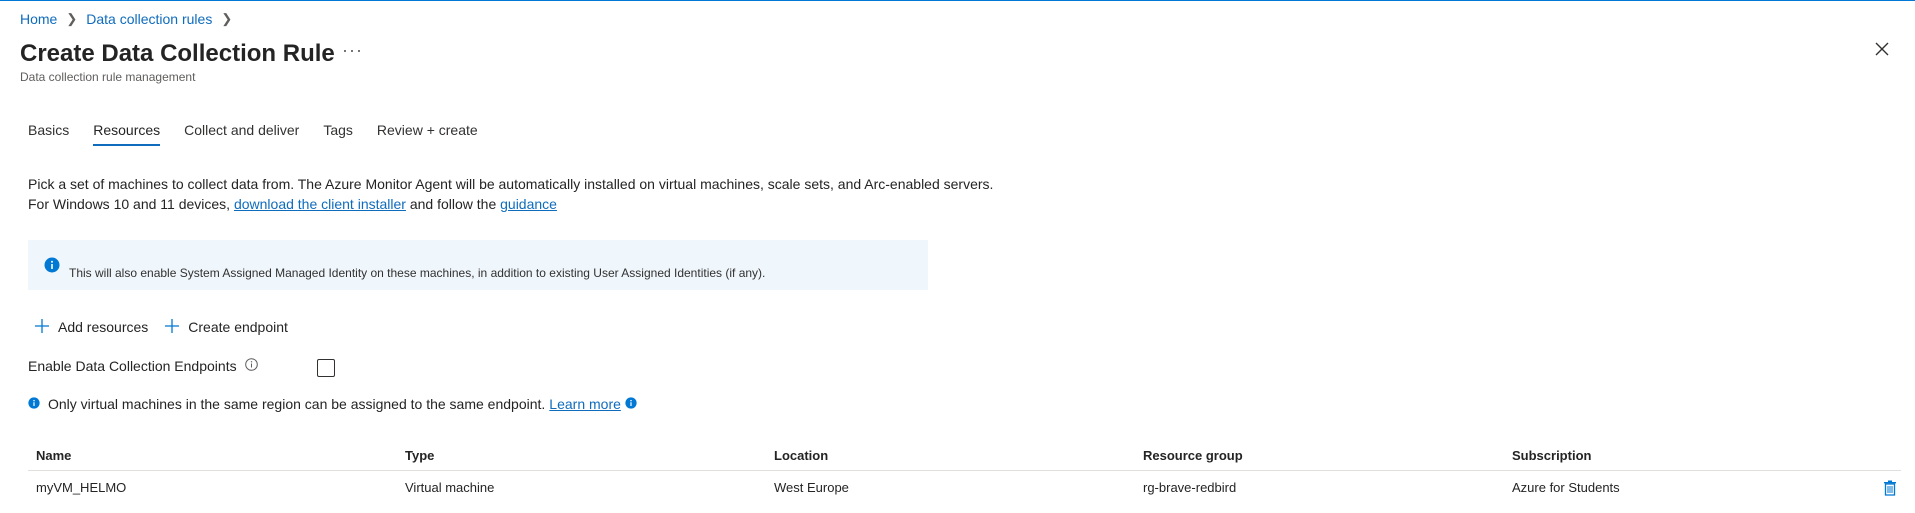  I want to click on info-outline-icon, so click(251, 366).